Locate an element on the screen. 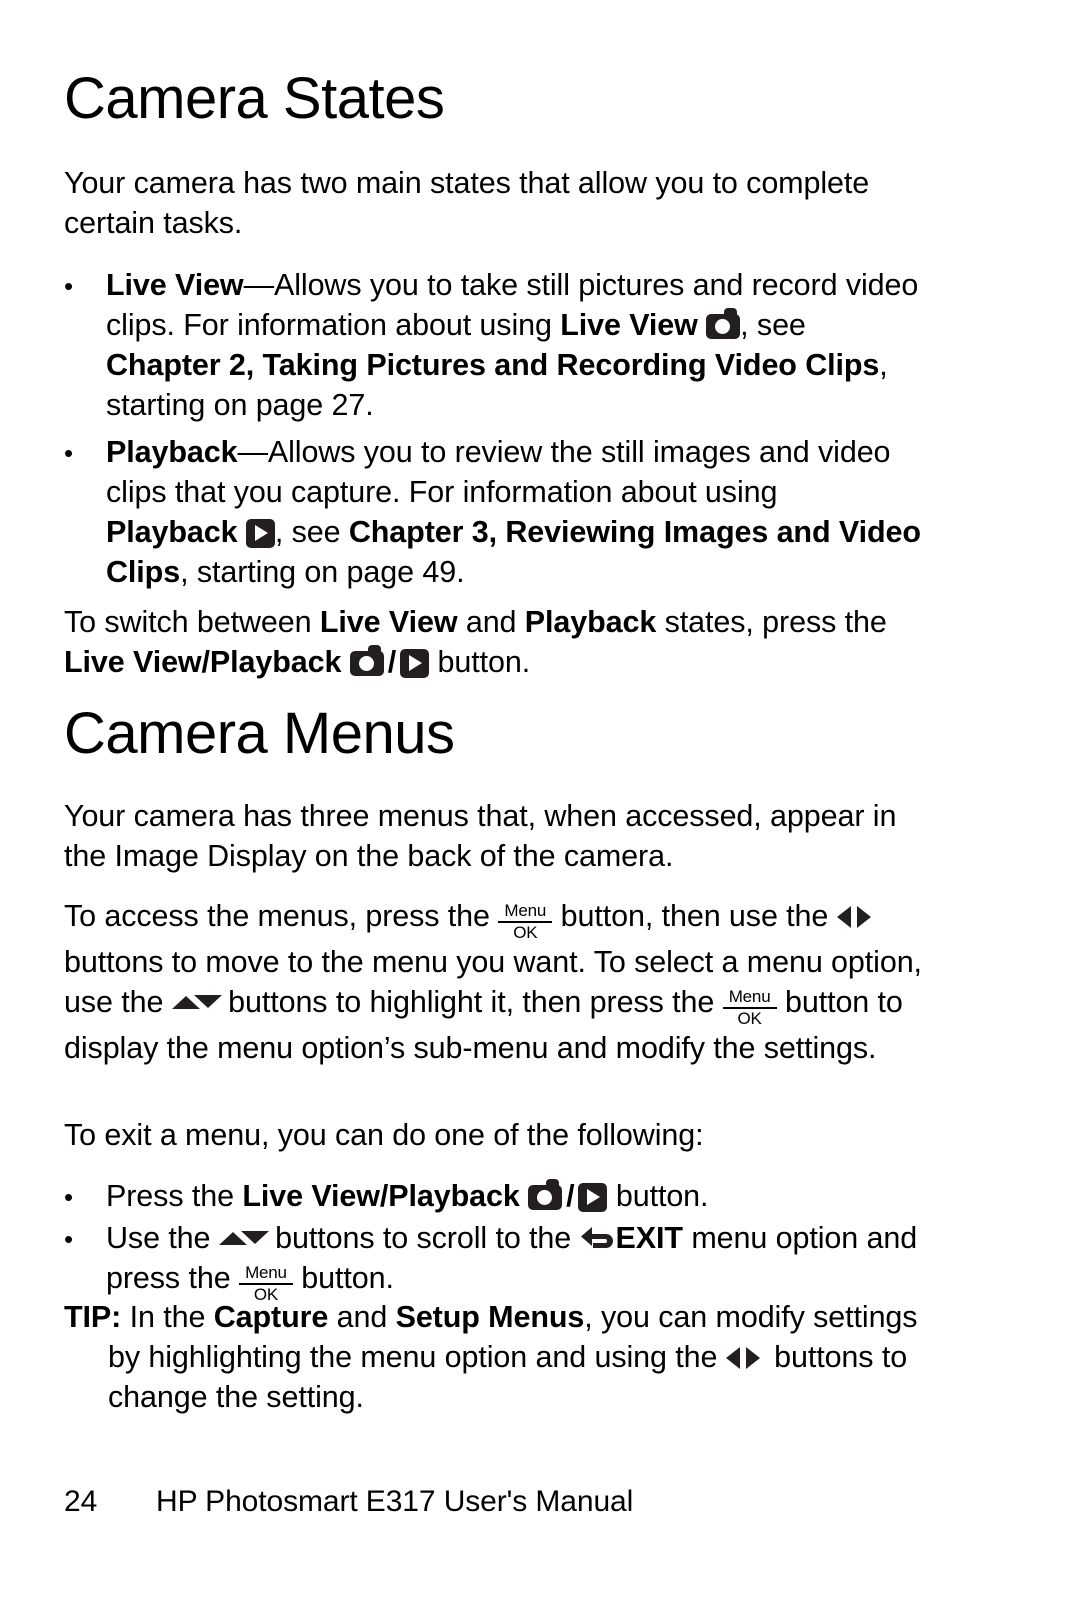  switch-text-2: and is located at coordinates (491, 622).